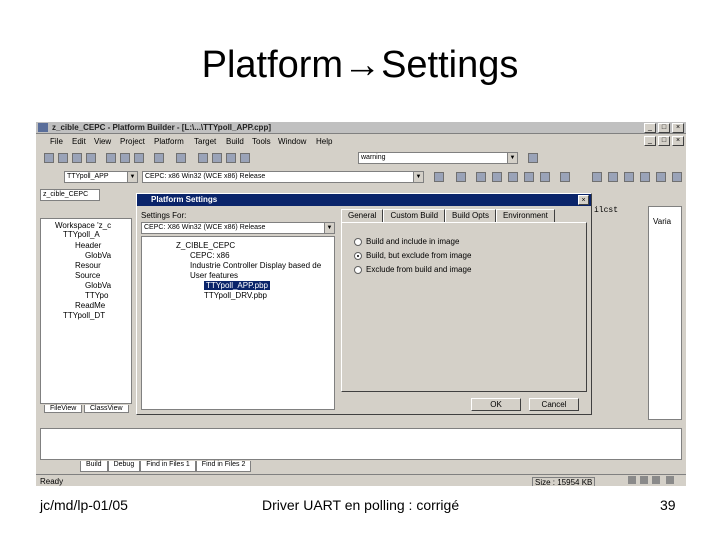 The width and height of the screenshot is (720, 540). Describe the element at coordinates (49, 158) in the screenshot. I see `new-file-icon` at that location.